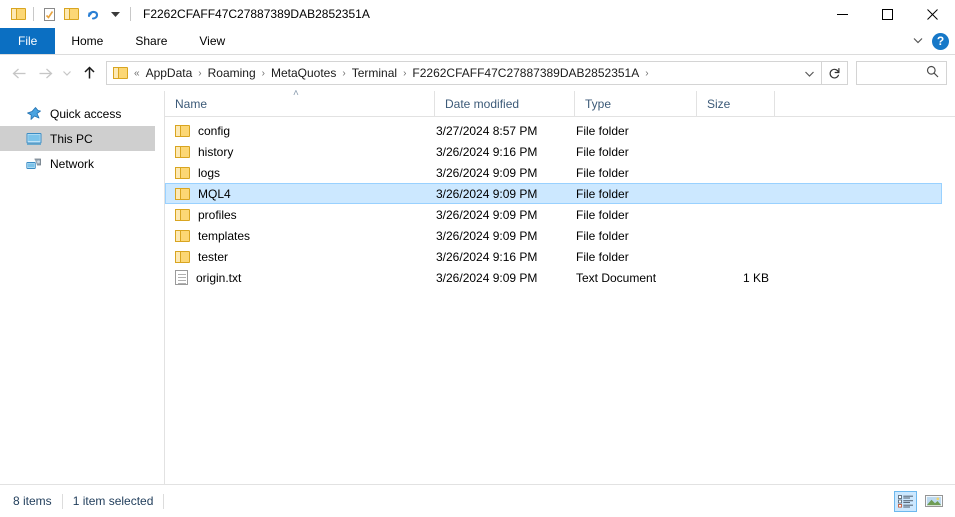 This screenshot has height=517, width=955. Describe the element at coordinates (553, 214) in the screenshot. I see `table-row: profiles 3/26/2024 9:09 PM File folder` at that location.